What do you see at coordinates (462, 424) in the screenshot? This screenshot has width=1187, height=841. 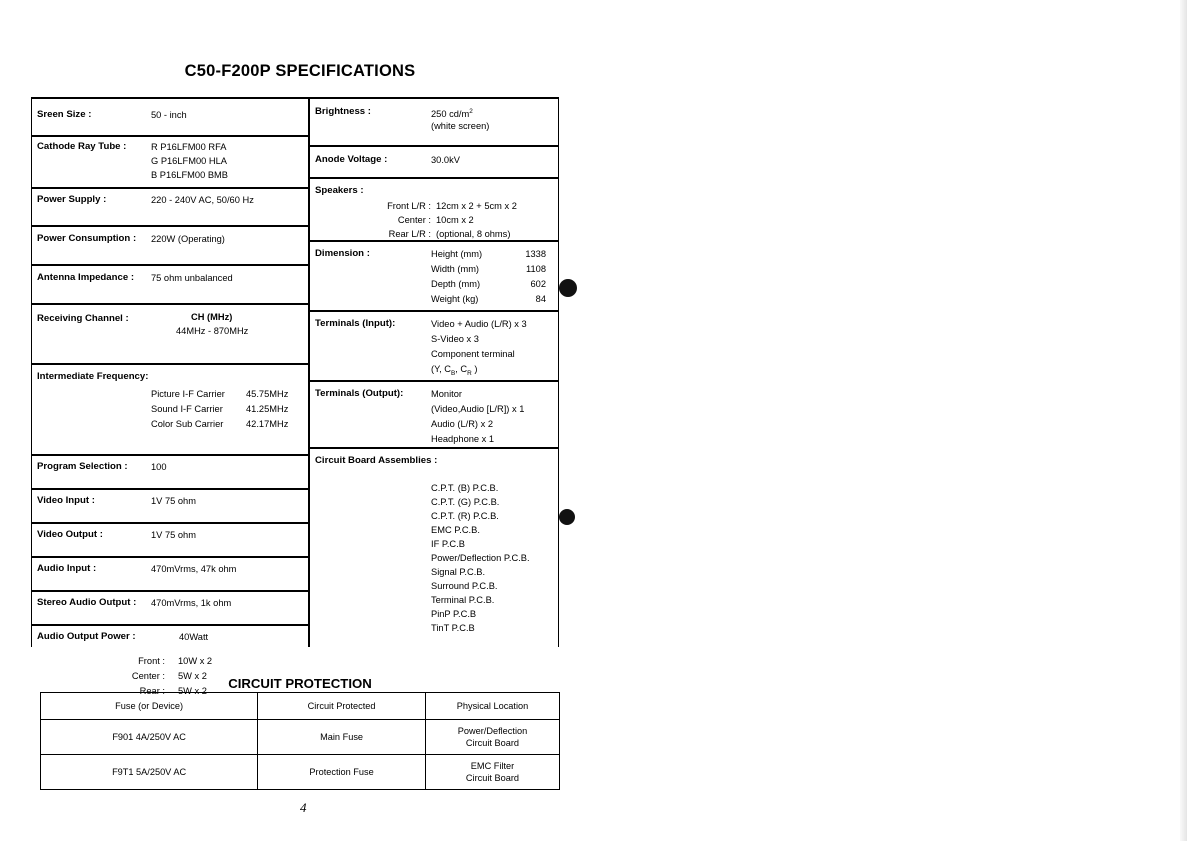 I see `spec-value: Audio (L/R) x 2` at bounding box center [462, 424].